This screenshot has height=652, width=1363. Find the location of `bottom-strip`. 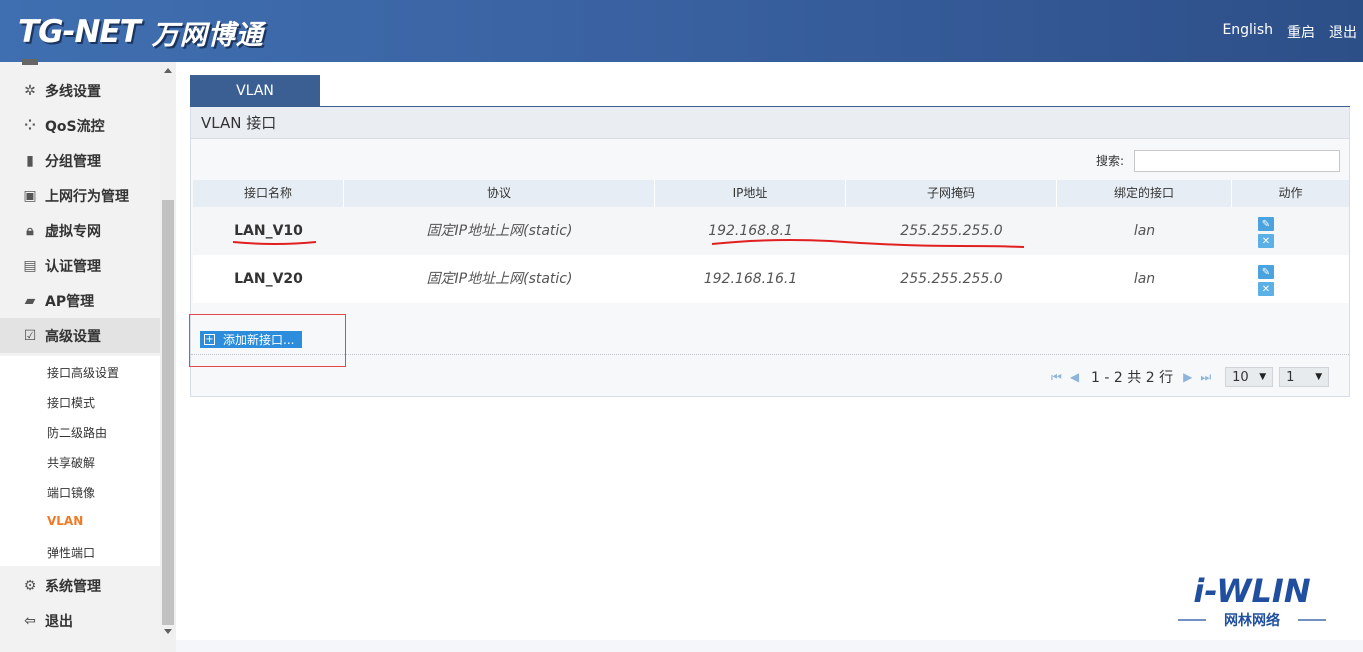

bottom-strip is located at coordinates (769, 646).